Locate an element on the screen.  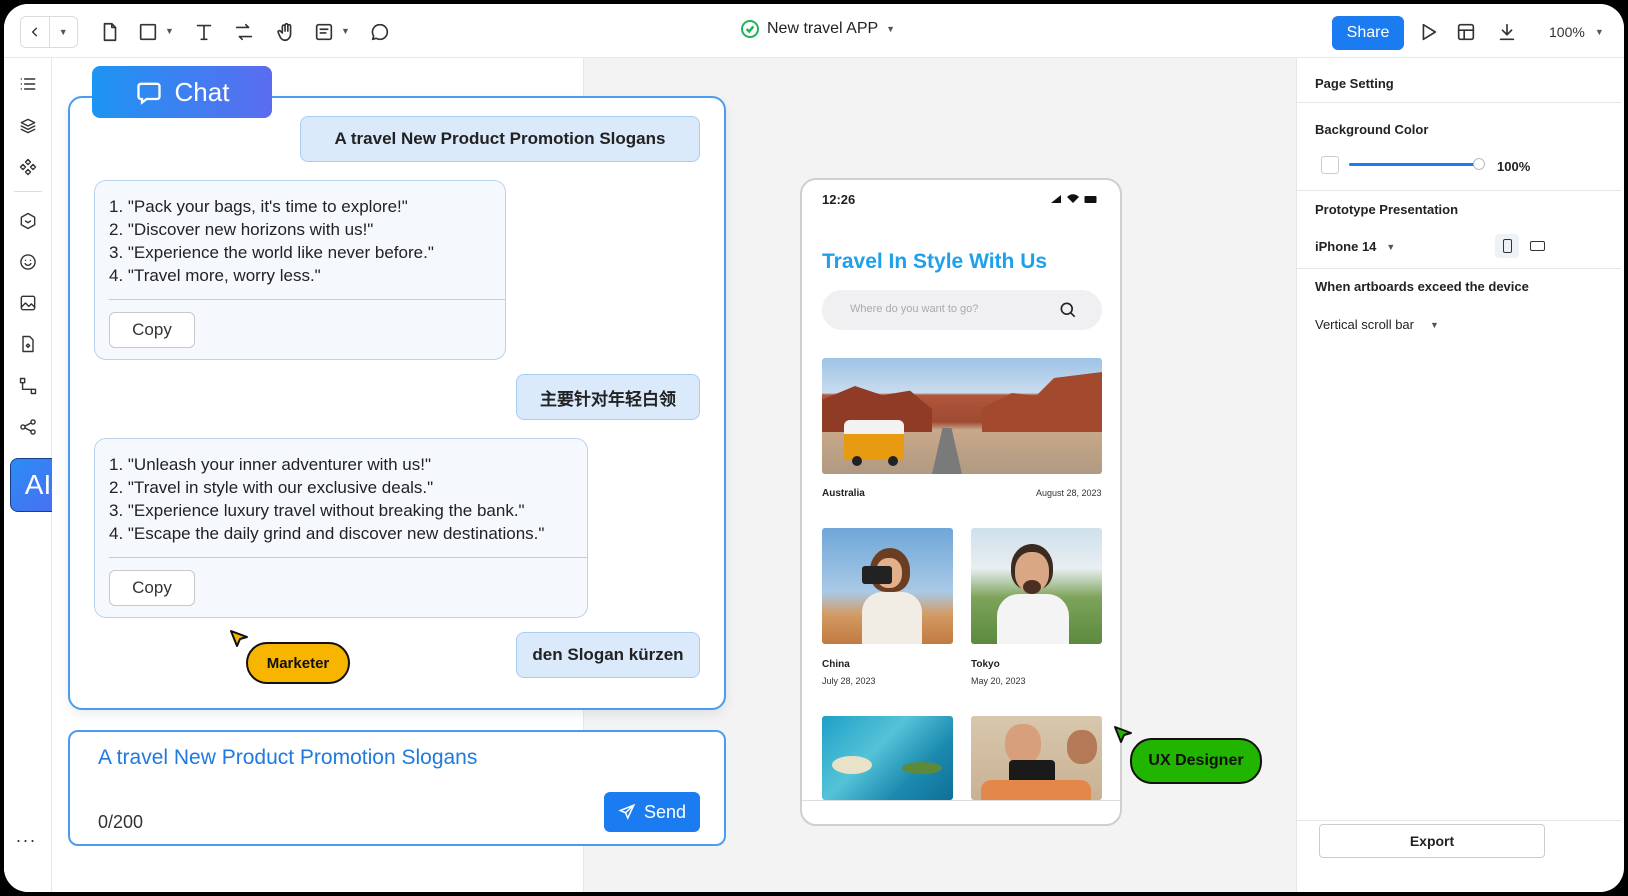
outline-icon is located at coordinates (28, 84).